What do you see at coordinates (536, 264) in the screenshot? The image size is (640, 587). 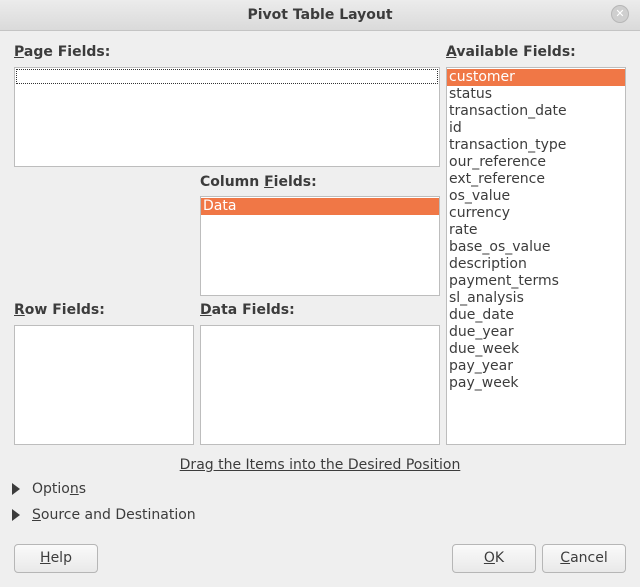 I see `available-field-item: description` at bounding box center [536, 264].